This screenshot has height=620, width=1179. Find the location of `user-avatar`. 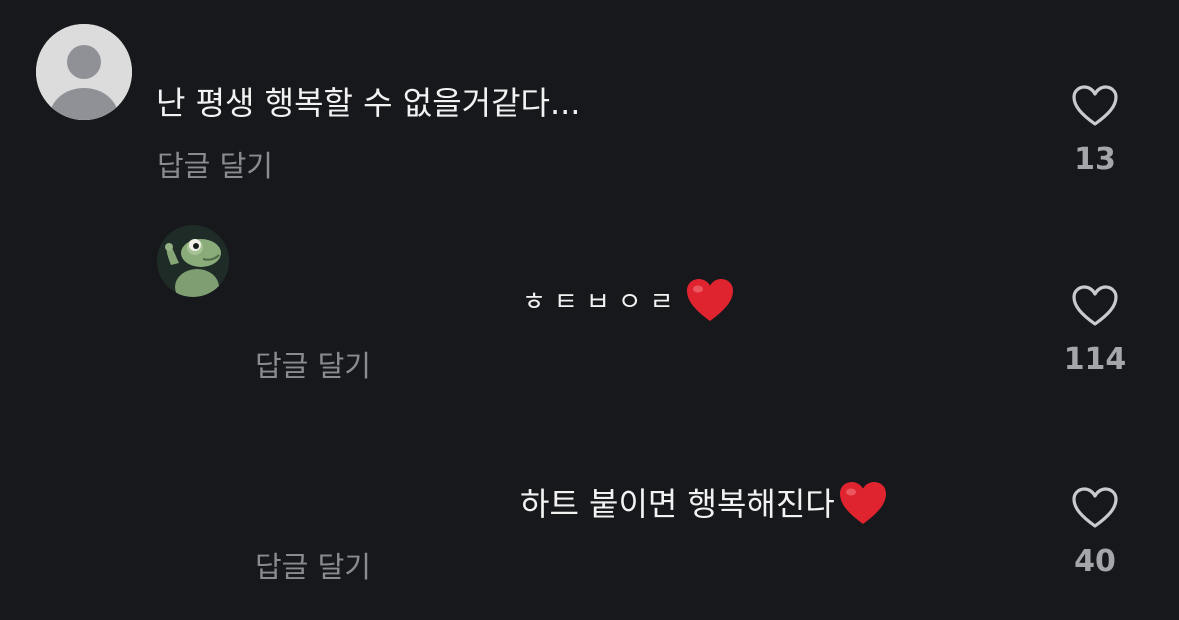

user-avatar is located at coordinates (84, 72).